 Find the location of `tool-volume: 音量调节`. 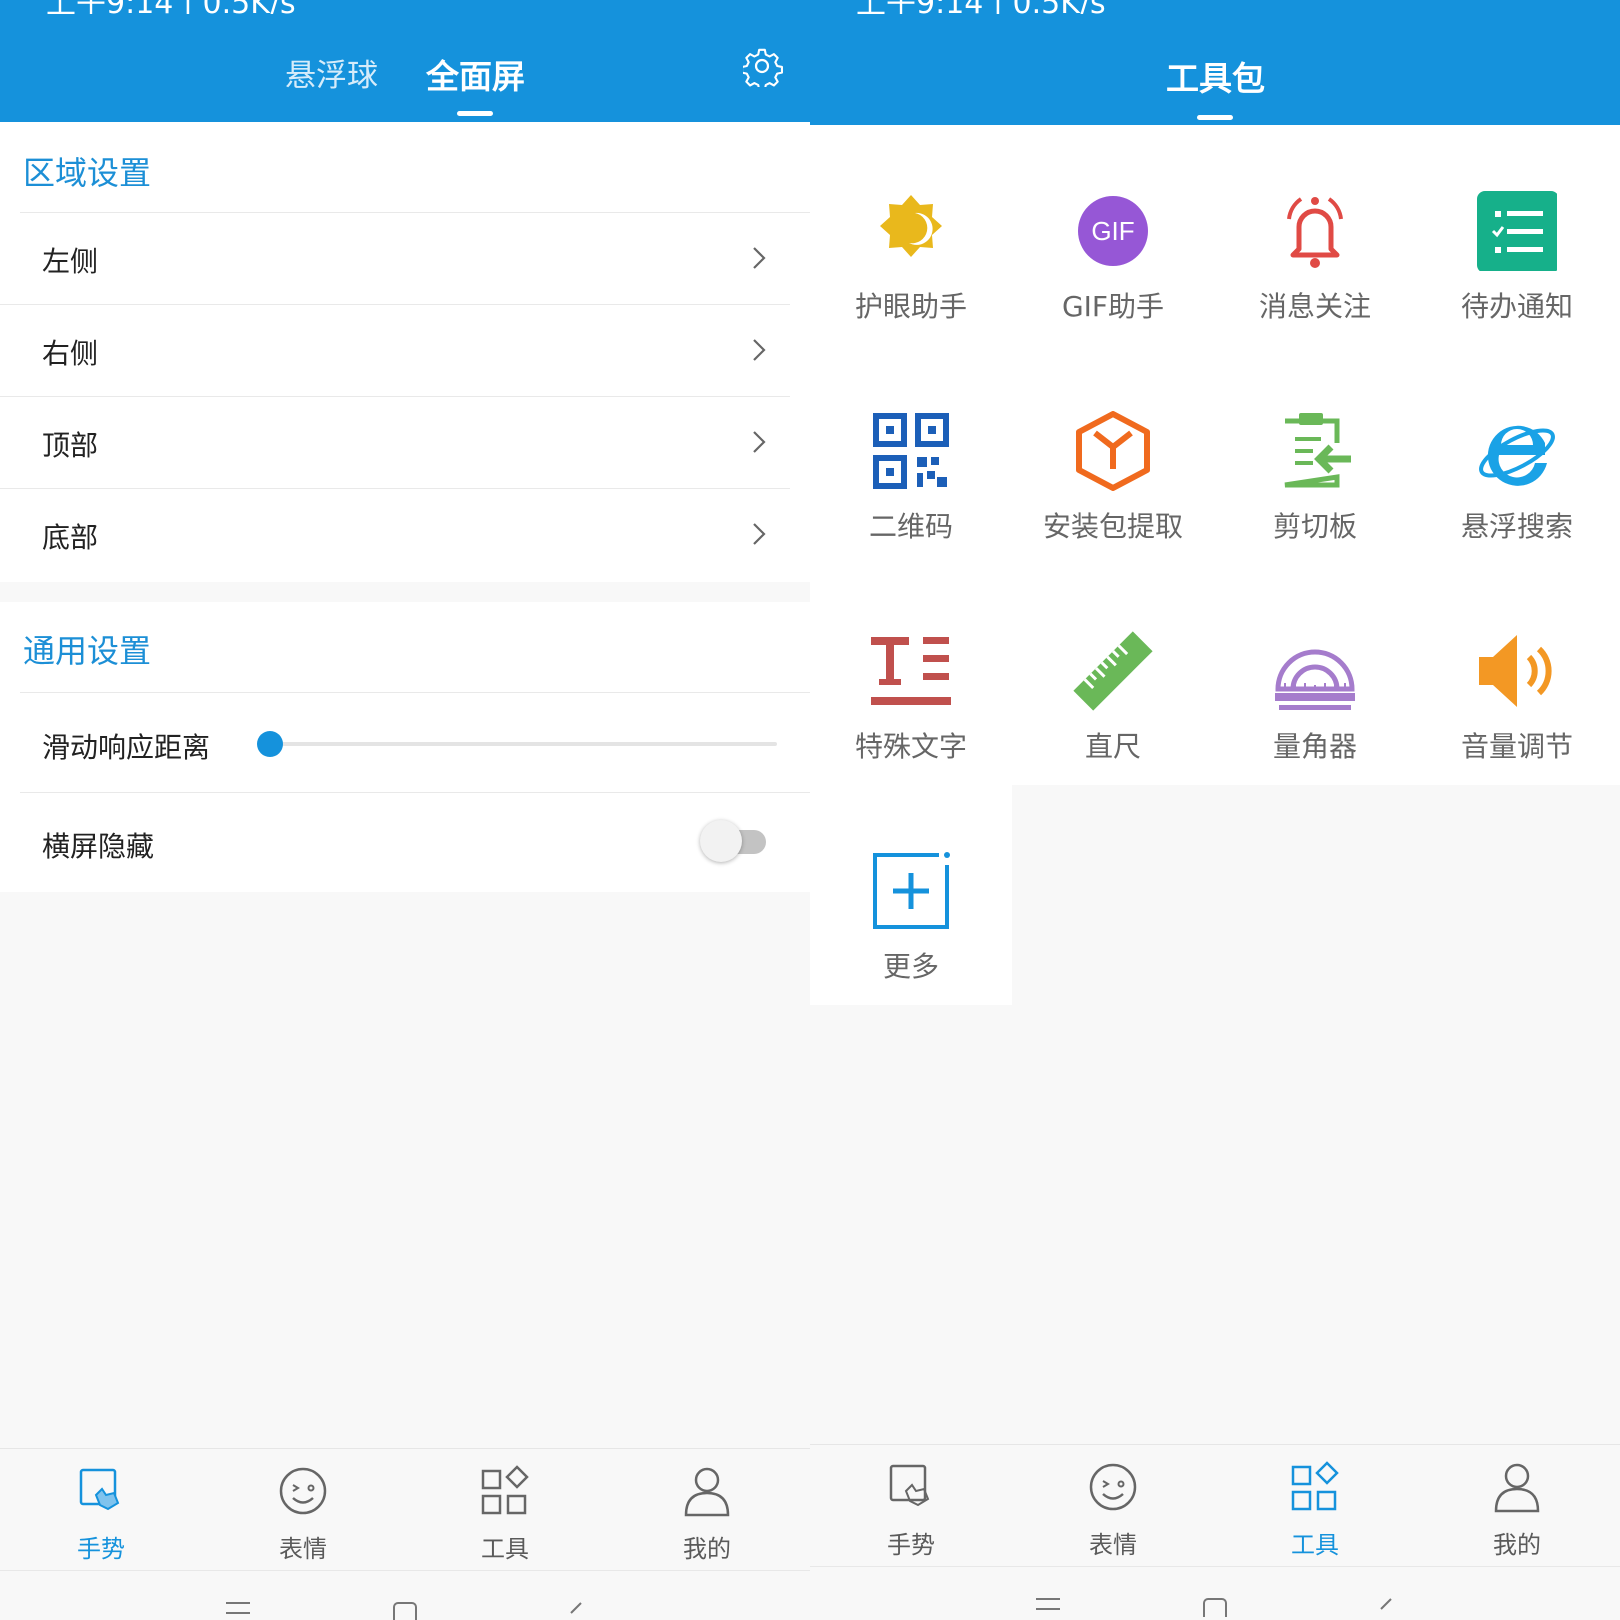

tool-volume: 音量调节 is located at coordinates (1517, 675).